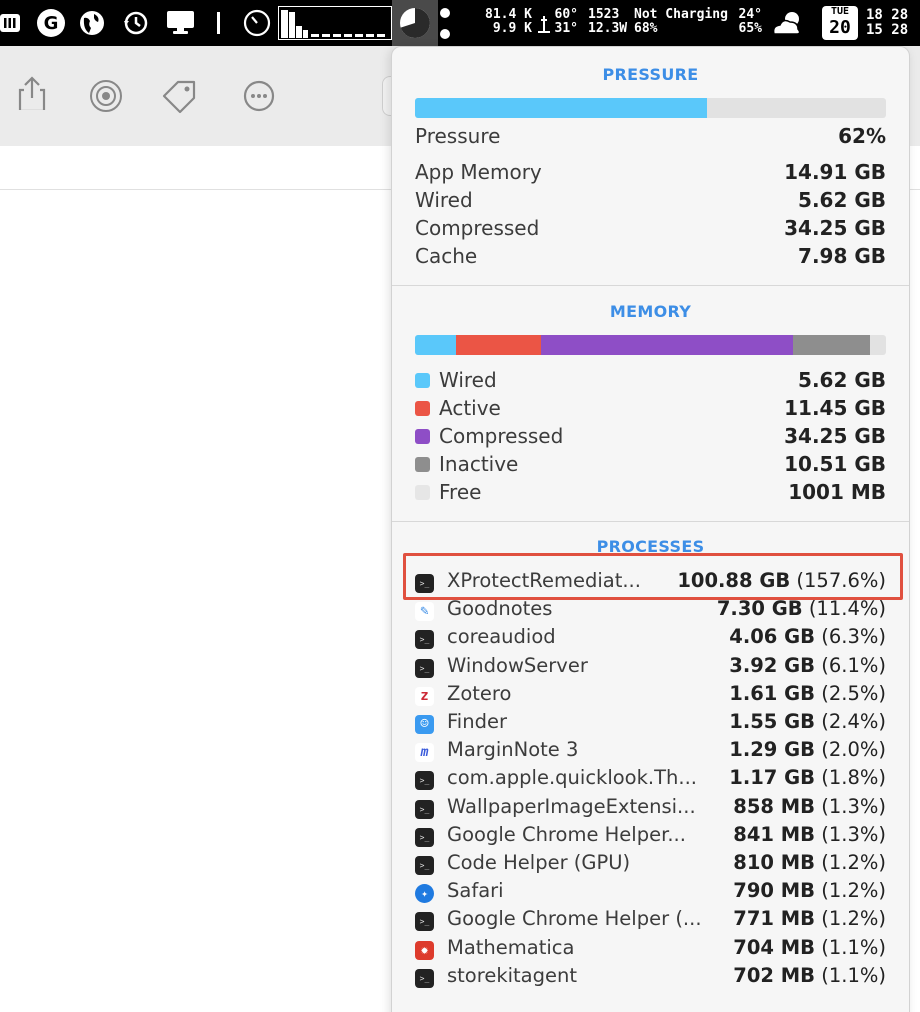  What do you see at coordinates (853, 721) in the screenshot?
I see `process-percent: (2.4%)` at bounding box center [853, 721].